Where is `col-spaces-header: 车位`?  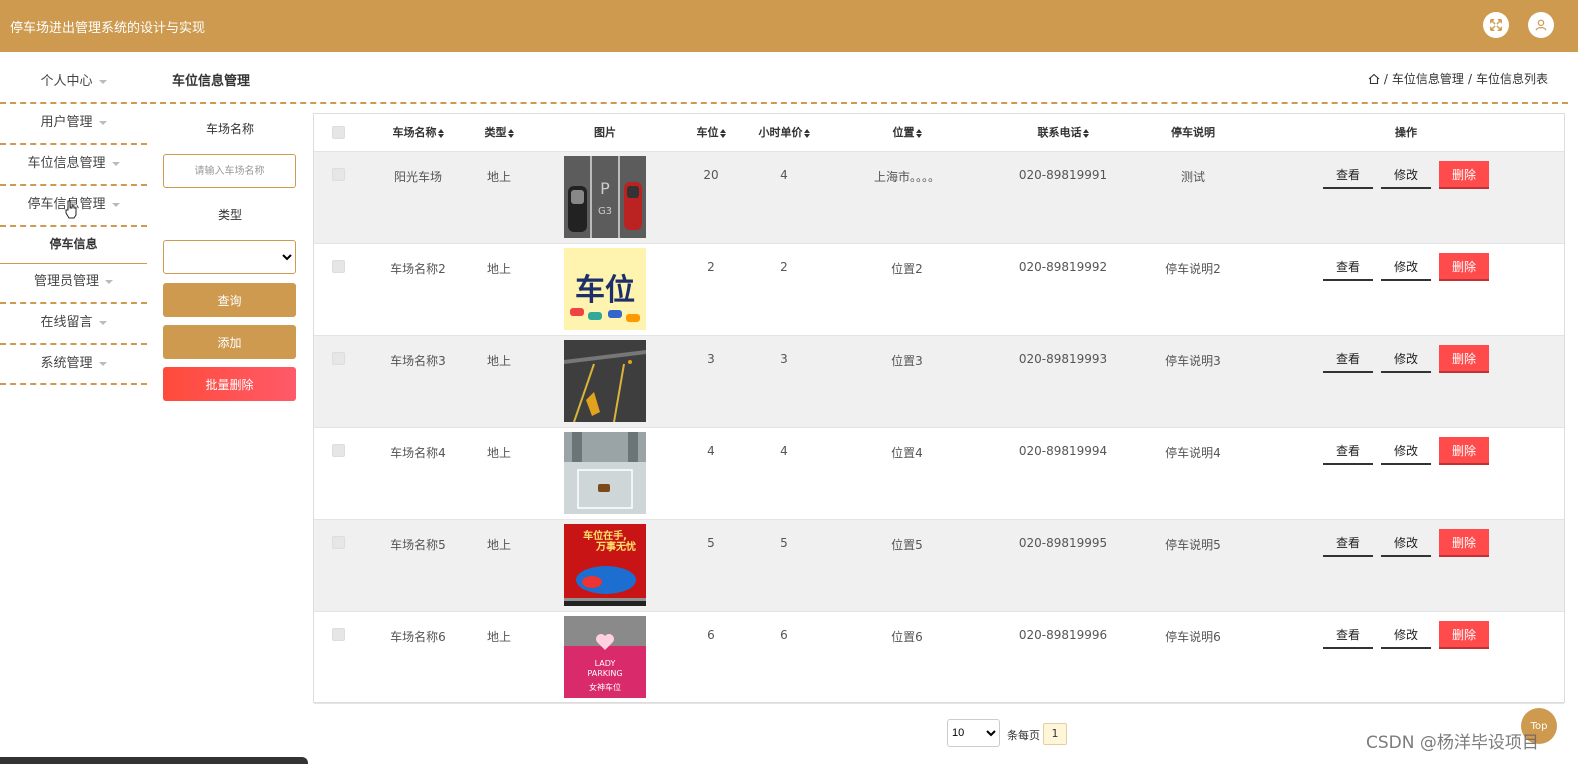
col-spaces-header: 车位 is located at coordinates (711, 133).